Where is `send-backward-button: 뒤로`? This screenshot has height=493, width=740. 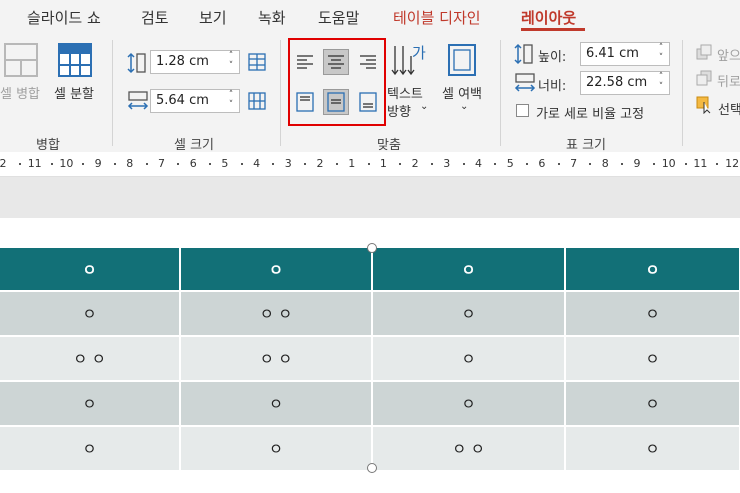 send-backward-button: 뒤로 is located at coordinates (728, 80).